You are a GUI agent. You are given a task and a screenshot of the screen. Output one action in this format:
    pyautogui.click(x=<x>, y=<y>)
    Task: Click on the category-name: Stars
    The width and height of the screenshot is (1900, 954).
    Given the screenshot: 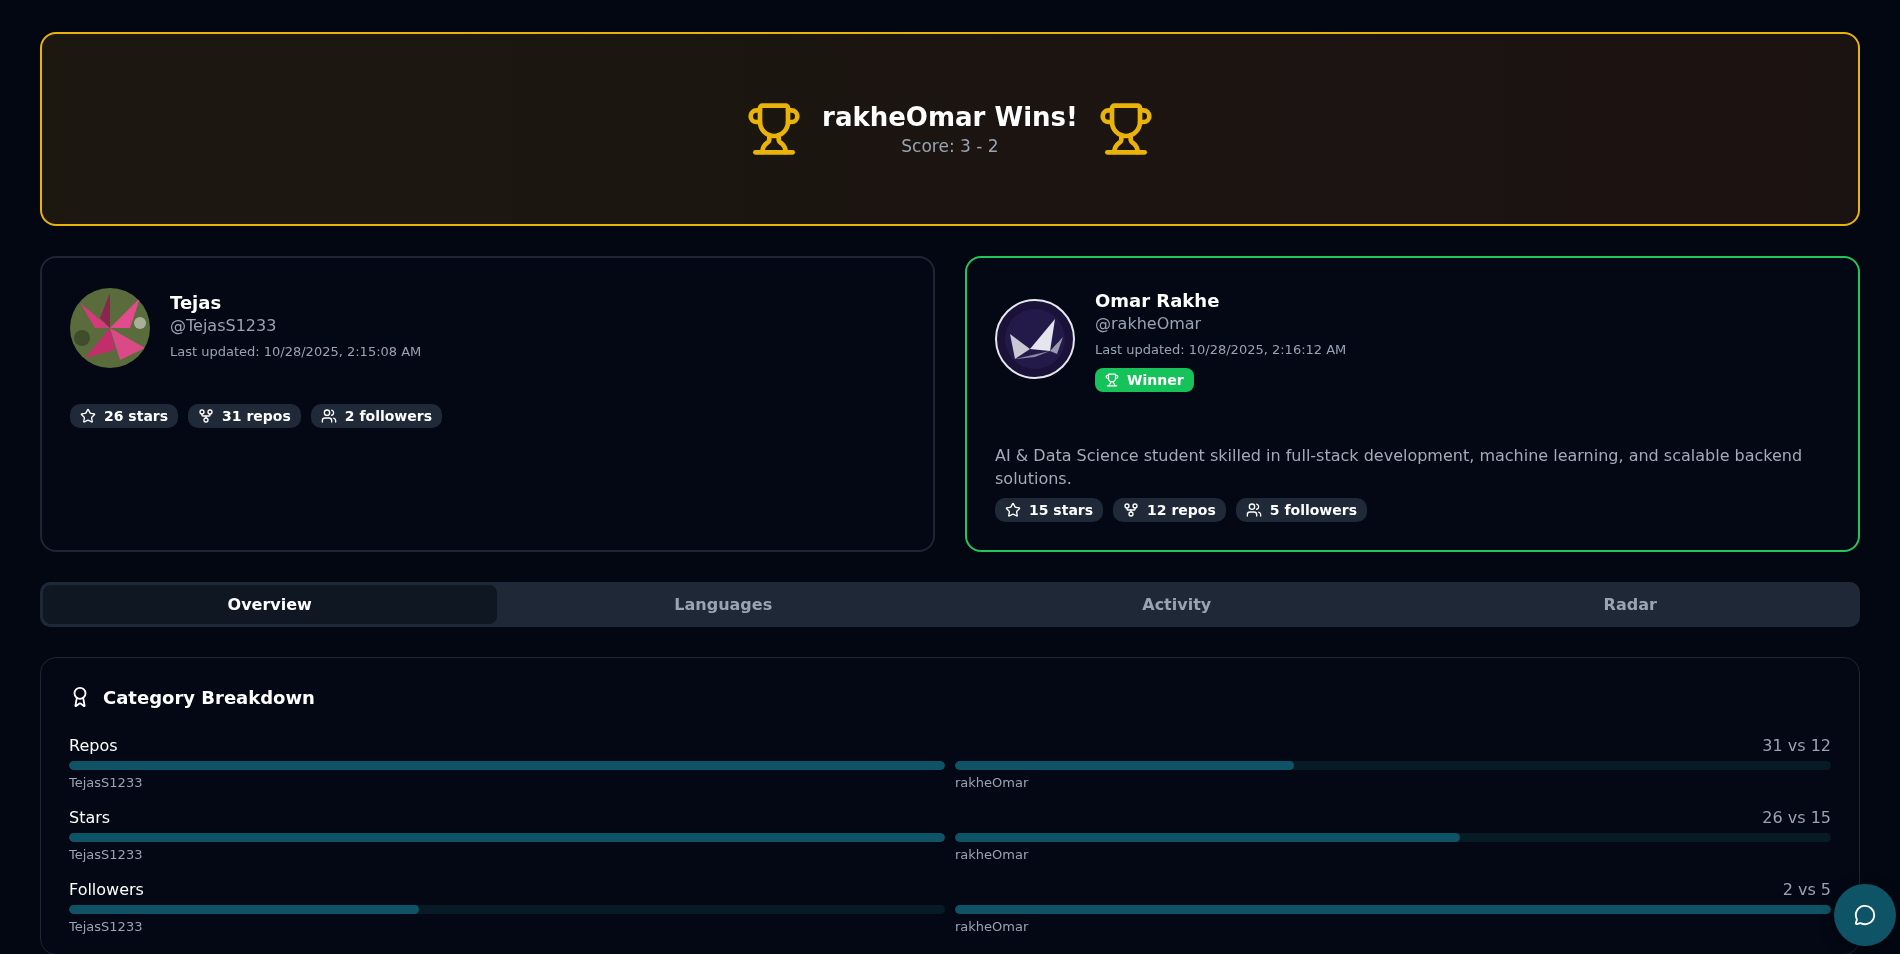 What is the action you would take?
    pyautogui.click(x=90, y=817)
    